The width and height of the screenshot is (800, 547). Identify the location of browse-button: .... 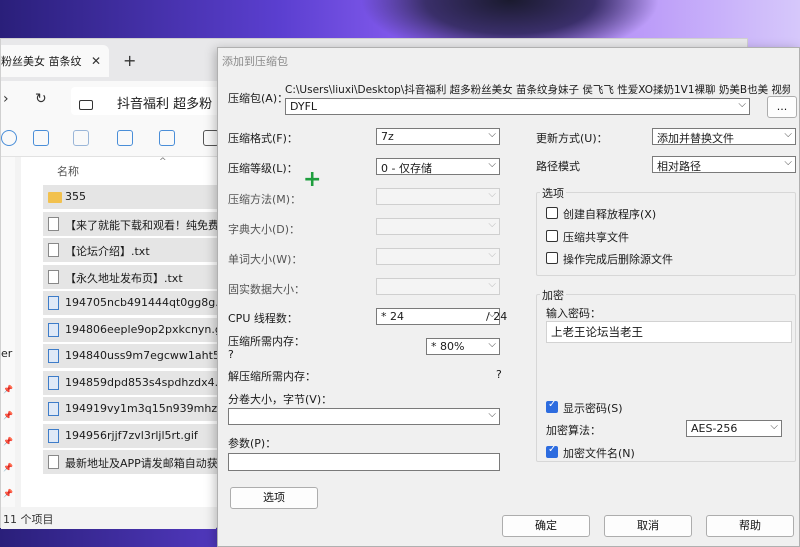
(782, 107).